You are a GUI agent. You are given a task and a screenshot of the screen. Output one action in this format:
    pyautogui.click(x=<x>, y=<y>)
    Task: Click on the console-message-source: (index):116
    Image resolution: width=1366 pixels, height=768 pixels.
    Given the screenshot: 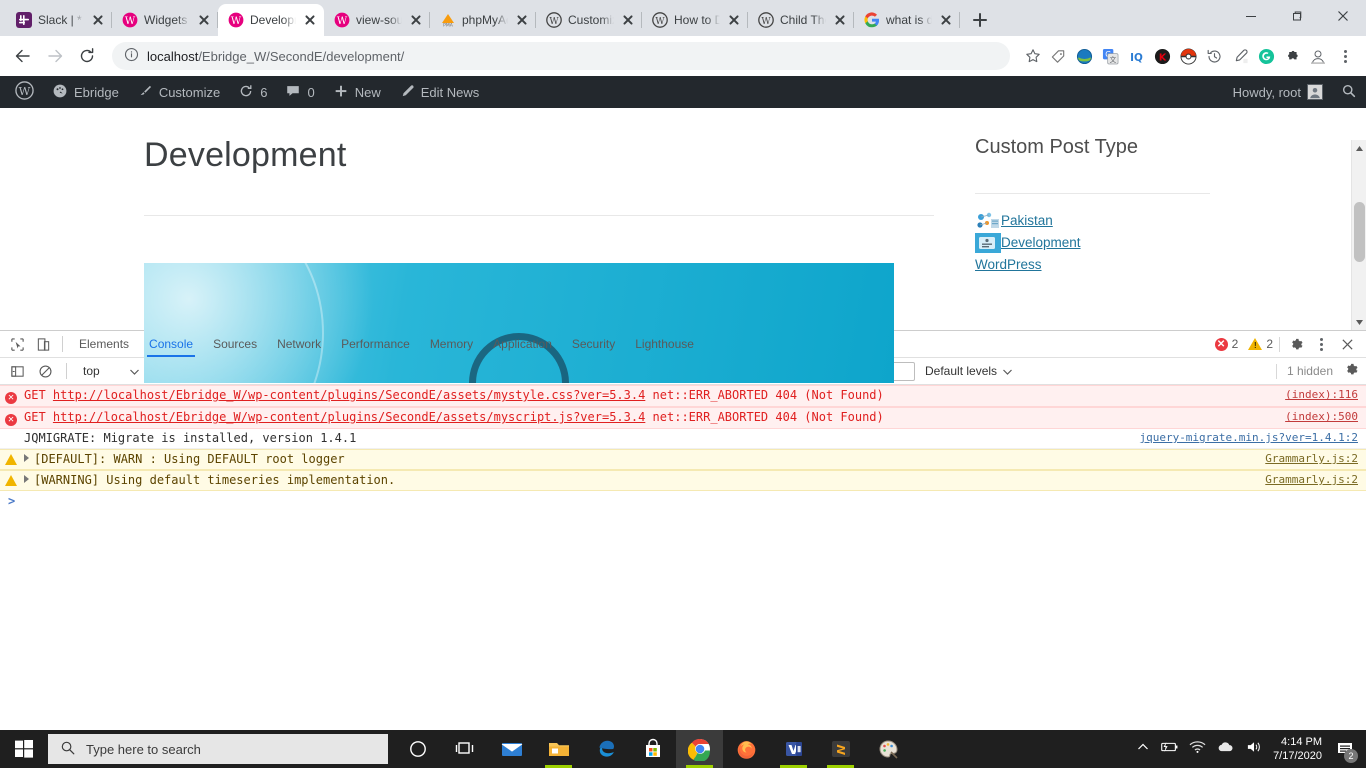 What is the action you would take?
    pyautogui.click(x=1315, y=394)
    